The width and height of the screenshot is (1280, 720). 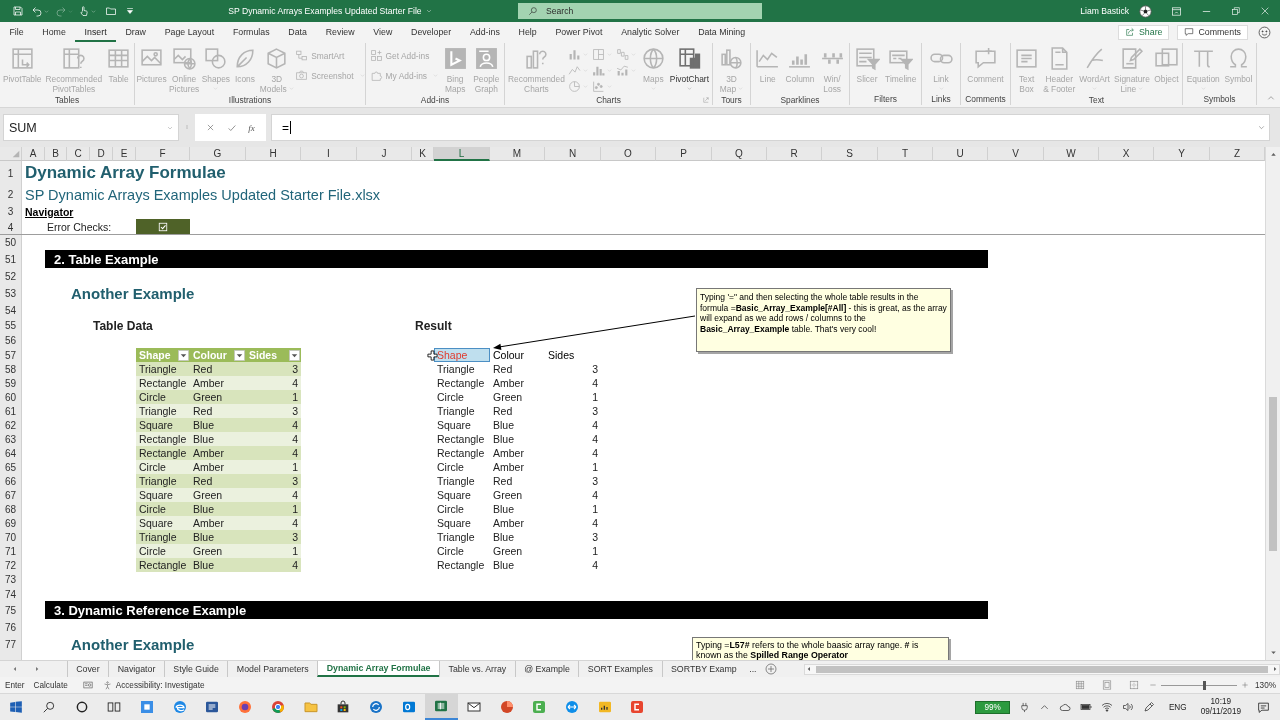 What do you see at coordinates (1236, 11) in the screenshot?
I see `restore-icon` at bounding box center [1236, 11].